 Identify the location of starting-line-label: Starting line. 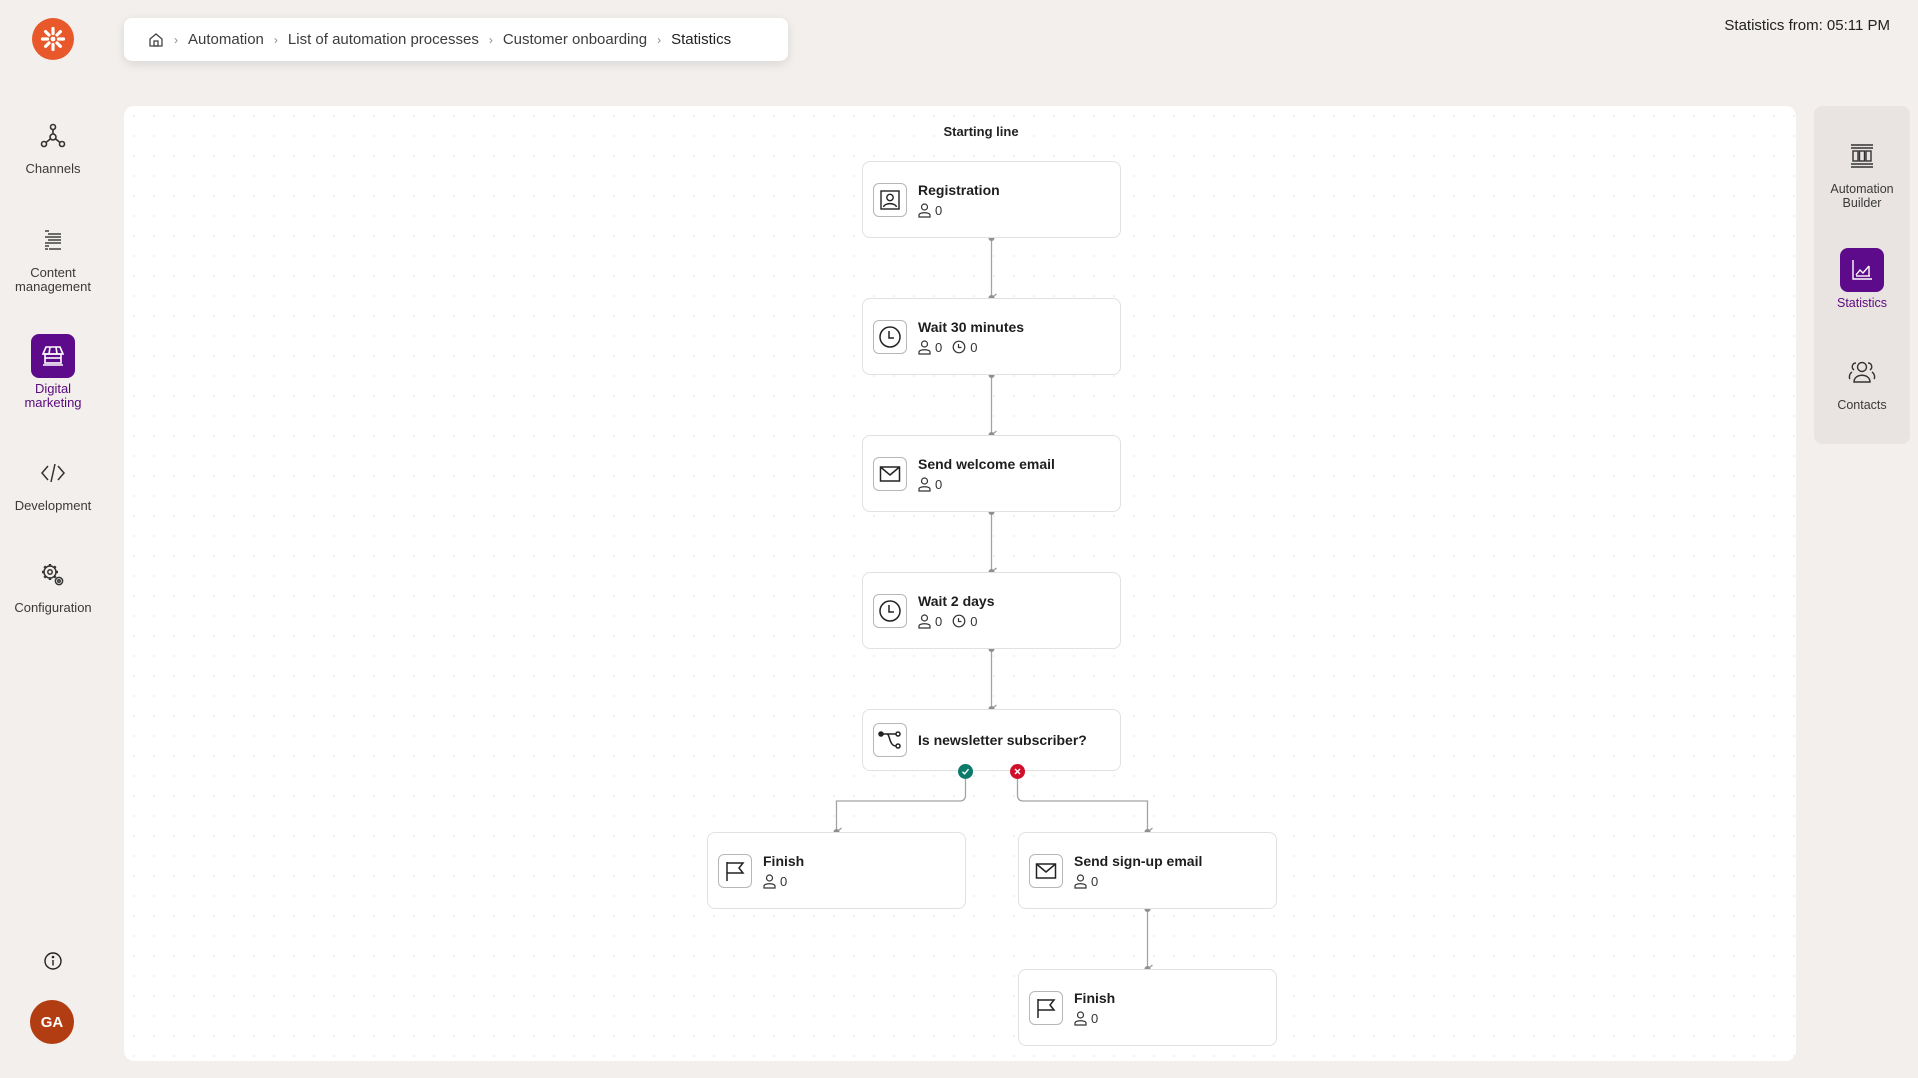
(981, 131).